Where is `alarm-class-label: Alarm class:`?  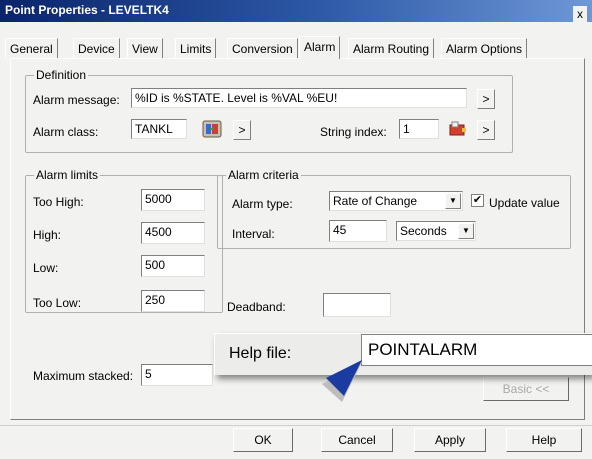
alarm-class-label: Alarm class: is located at coordinates (66, 132).